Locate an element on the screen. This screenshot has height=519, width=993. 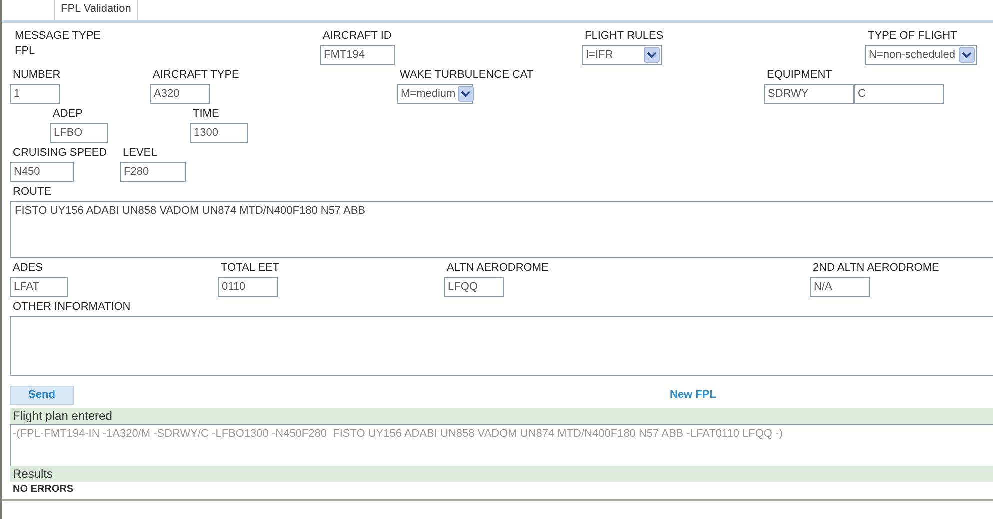
field-label: TYPE OF FLIGHT is located at coordinates (912, 36).